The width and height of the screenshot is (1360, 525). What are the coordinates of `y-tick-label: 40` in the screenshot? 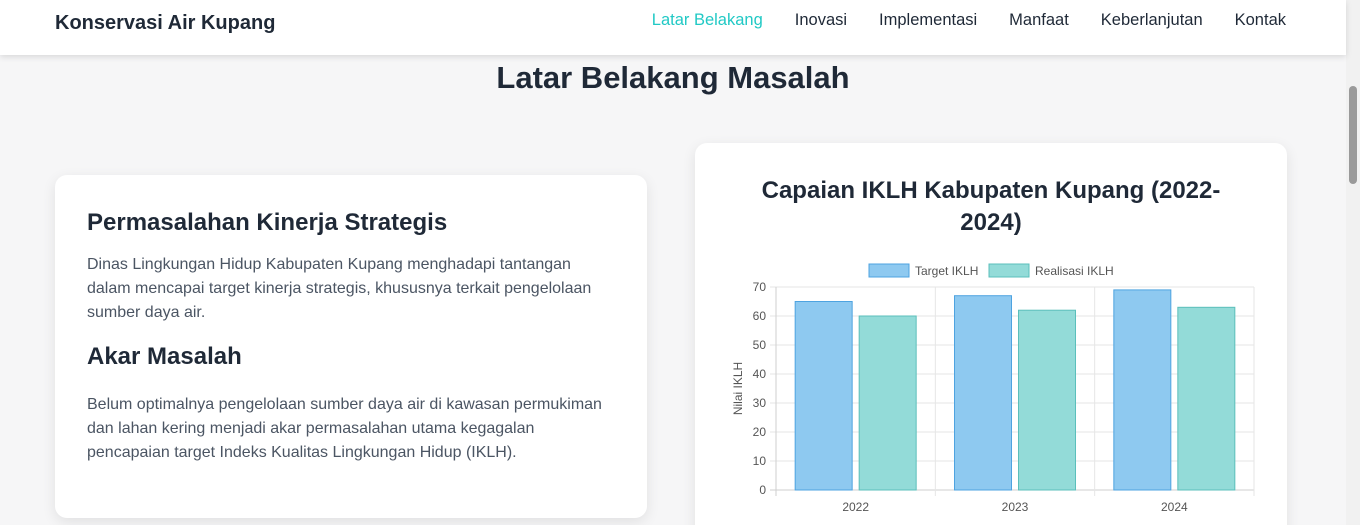 It's located at (760, 374).